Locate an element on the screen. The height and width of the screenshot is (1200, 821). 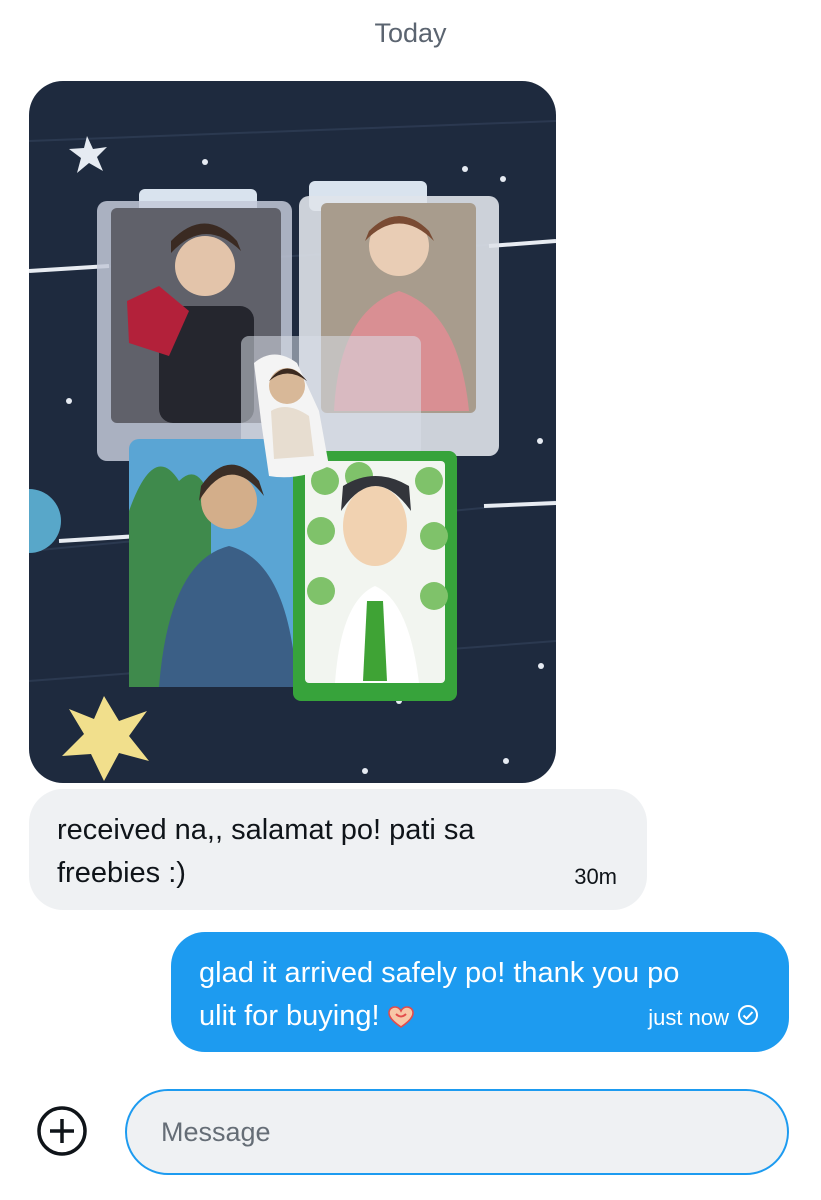
outgoing-message-status: just now is located at coordinates (703, 1018).